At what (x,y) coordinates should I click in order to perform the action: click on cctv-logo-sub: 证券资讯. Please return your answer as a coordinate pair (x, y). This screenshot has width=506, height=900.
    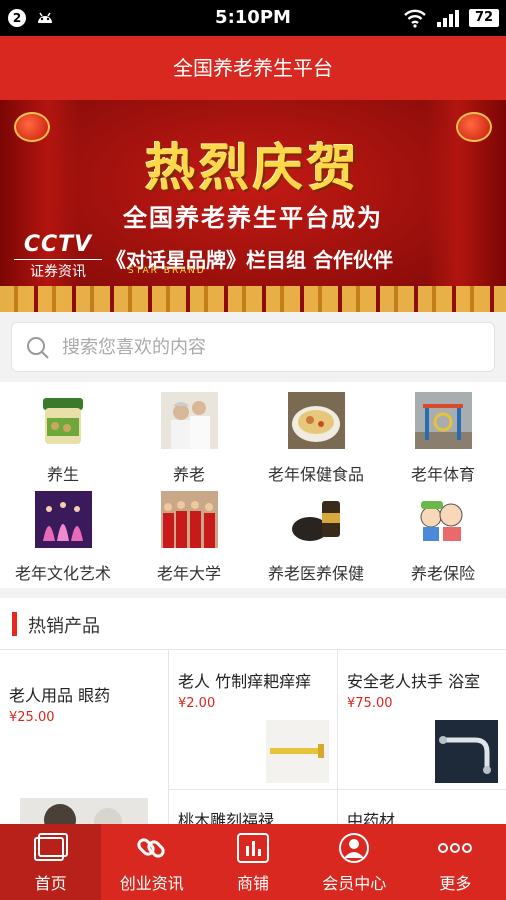
    Looking at the image, I should click on (58, 270).